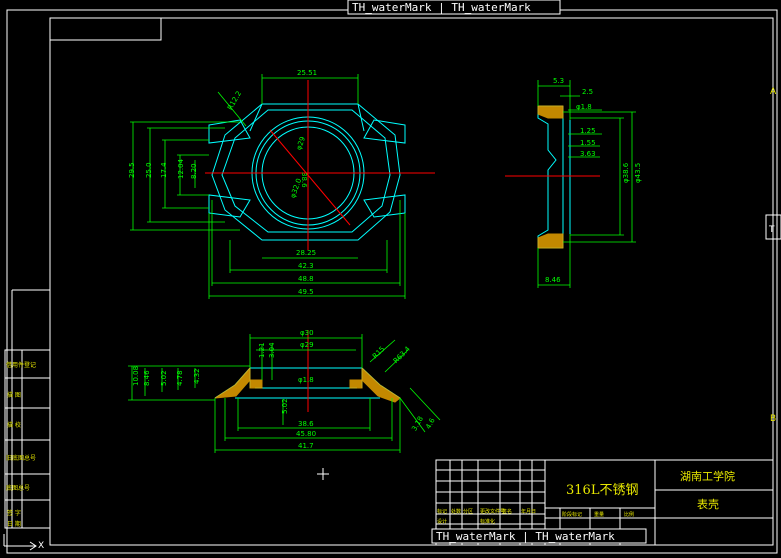 The height and width of the screenshot is (558, 781). Describe the element at coordinates (164, 378) in the screenshot. I see `dim-sec-5-02a: 5.02` at that location.